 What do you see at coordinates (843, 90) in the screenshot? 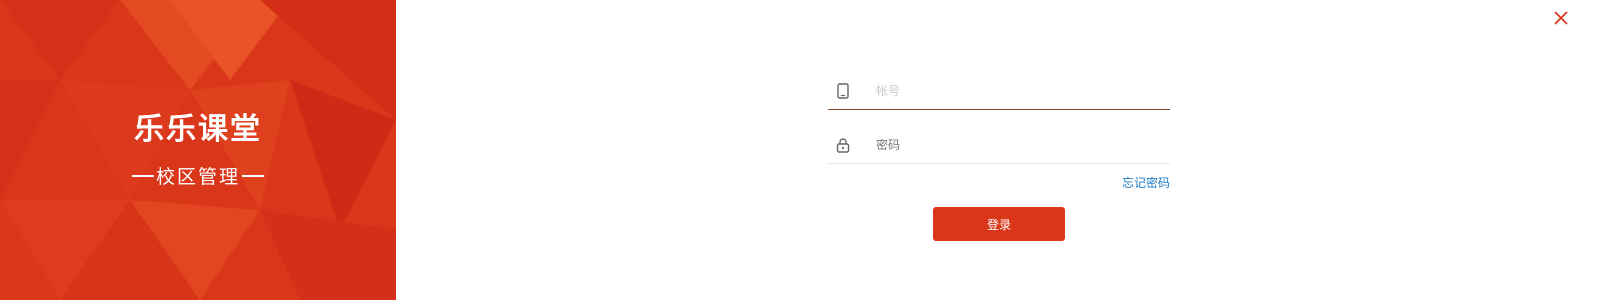
I see `phone-icon` at bounding box center [843, 90].